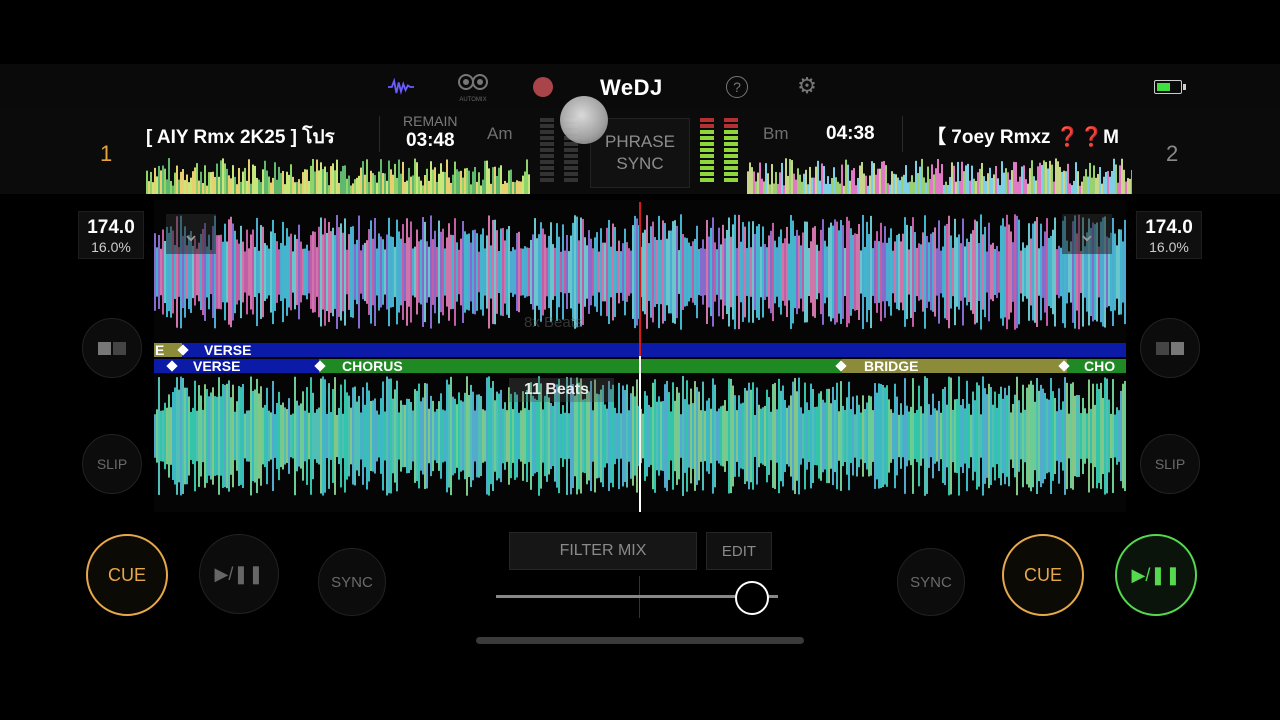  What do you see at coordinates (473, 100) in the screenshot?
I see `automix-label: AUTOMIX` at bounding box center [473, 100].